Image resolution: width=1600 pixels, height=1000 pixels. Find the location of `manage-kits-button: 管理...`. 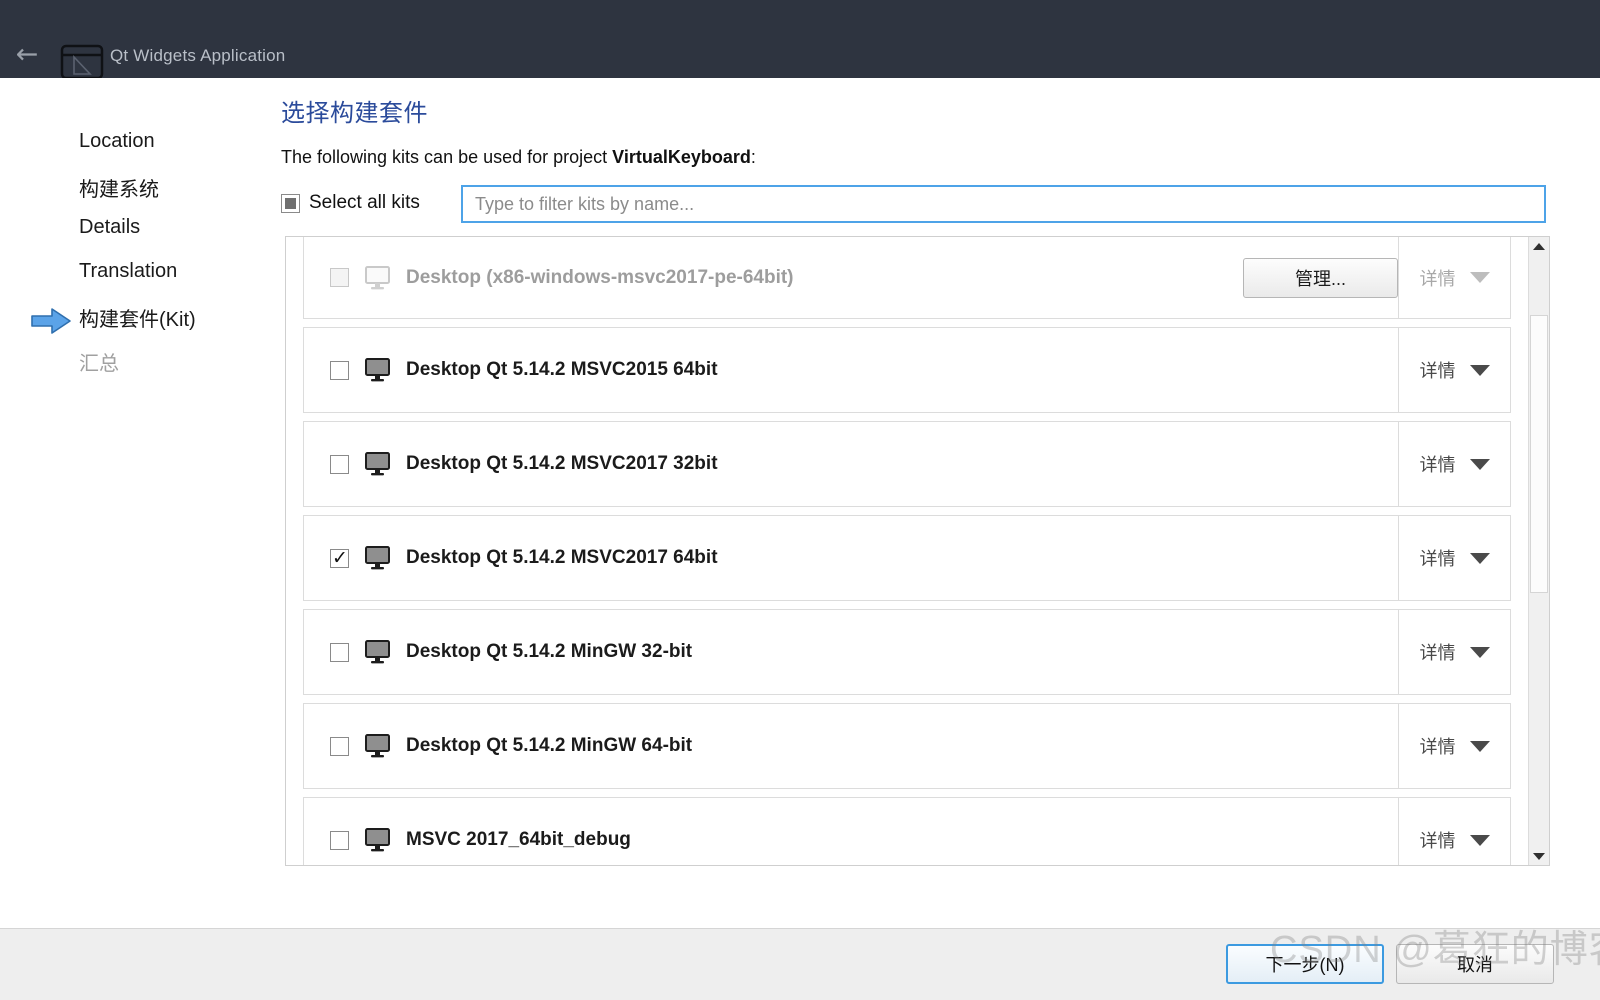

manage-kits-button: 管理... is located at coordinates (1320, 277).